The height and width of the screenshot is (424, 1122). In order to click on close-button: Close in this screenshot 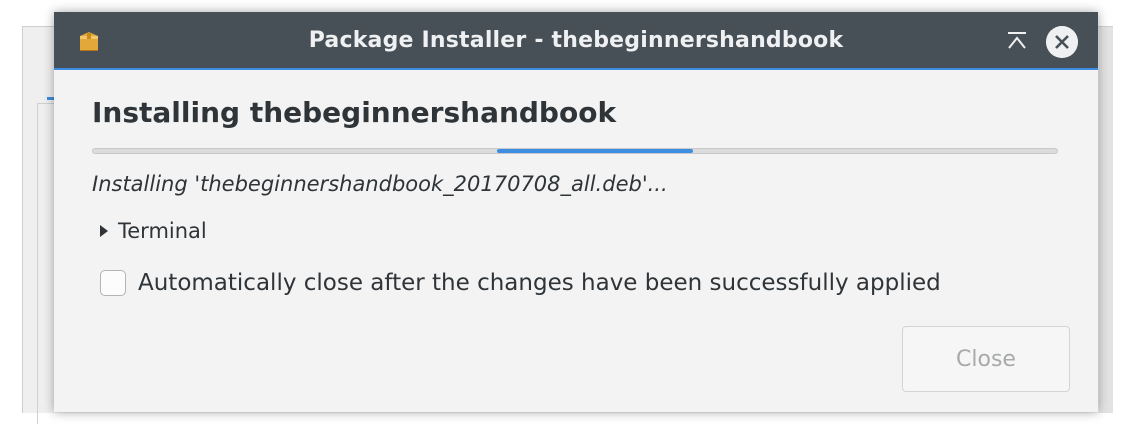, I will do `click(986, 359)`.